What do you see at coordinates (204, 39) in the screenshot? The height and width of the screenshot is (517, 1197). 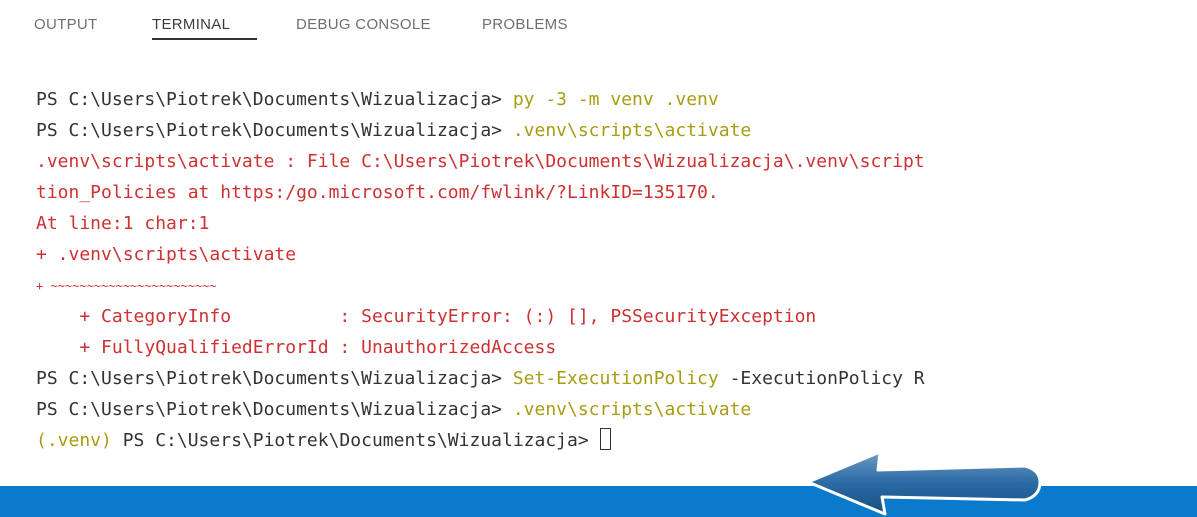 I see `active-tab-underline` at bounding box center [204, 39].